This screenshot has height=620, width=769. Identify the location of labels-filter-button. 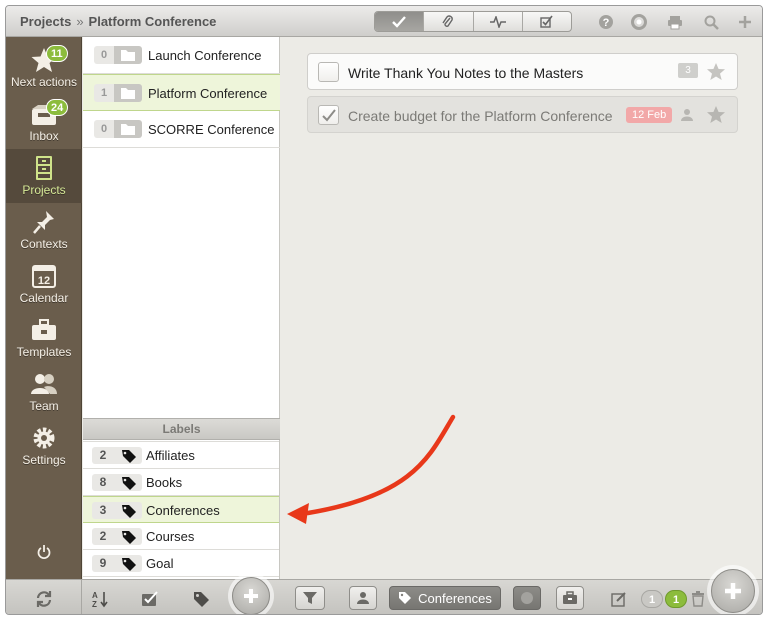
(201, 599).